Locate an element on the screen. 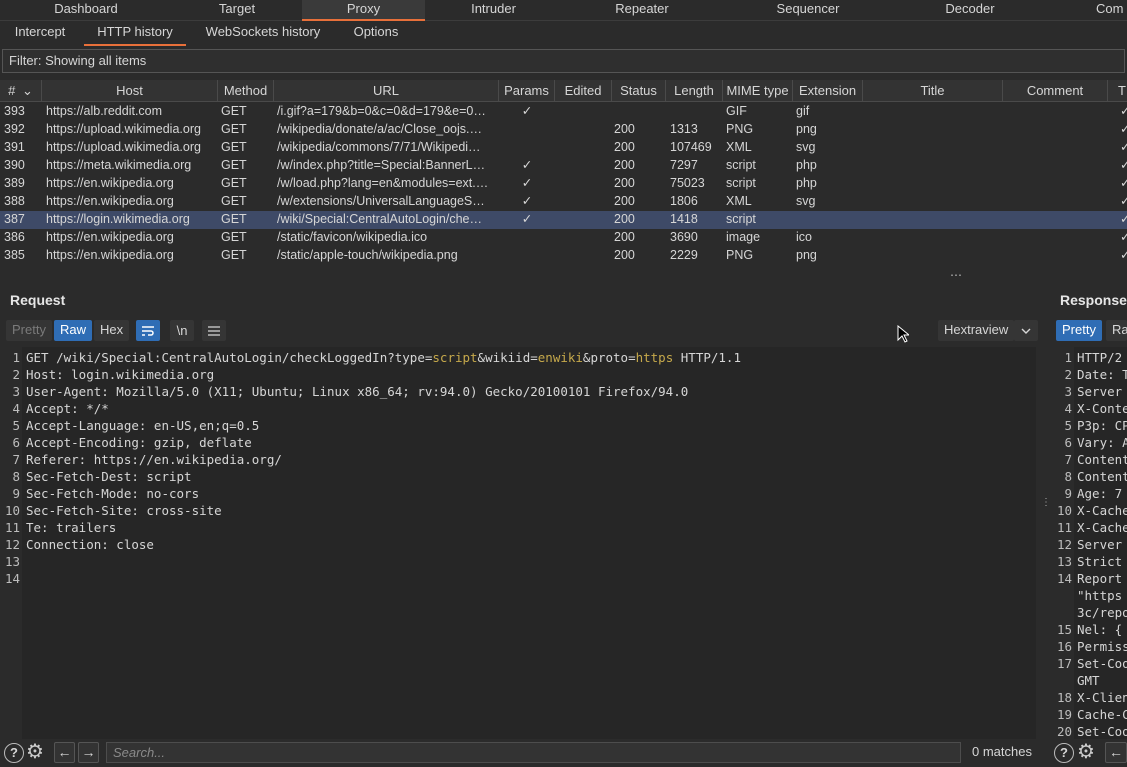 This screenshot has width=1127, height=767. vertical-split-handle: ⋮ is located at coordinates (1046, 503).